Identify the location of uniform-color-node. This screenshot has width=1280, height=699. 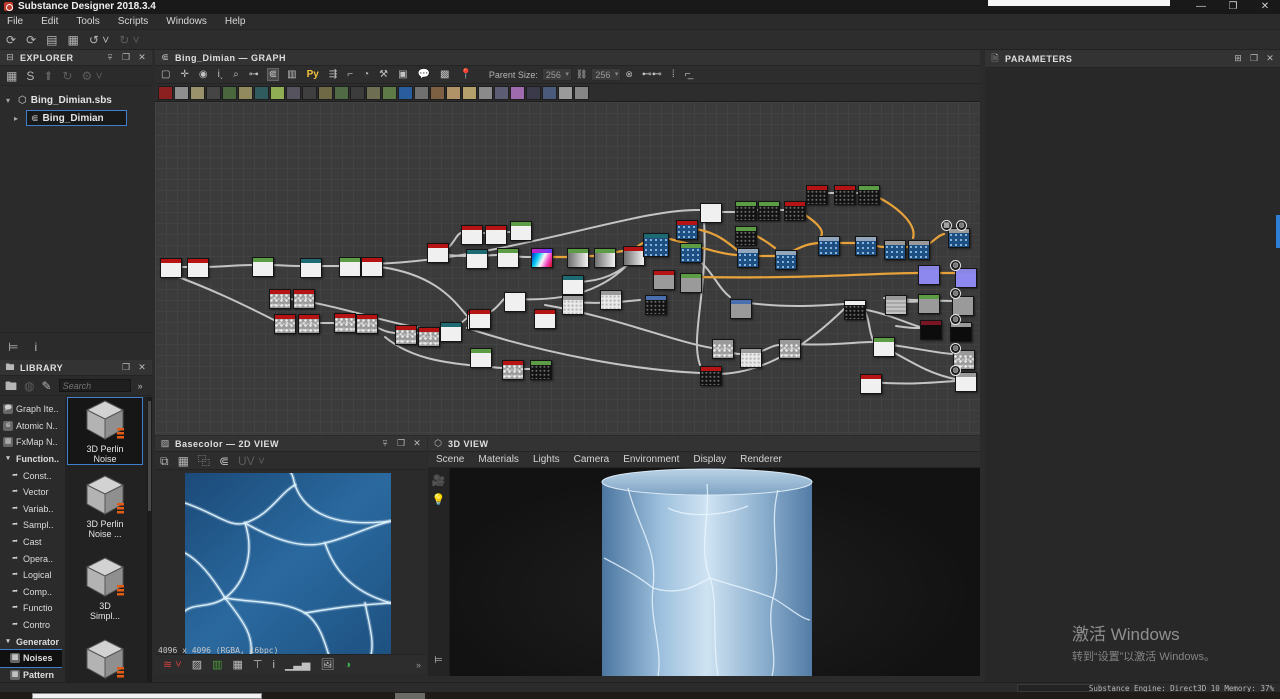
(165, 92).